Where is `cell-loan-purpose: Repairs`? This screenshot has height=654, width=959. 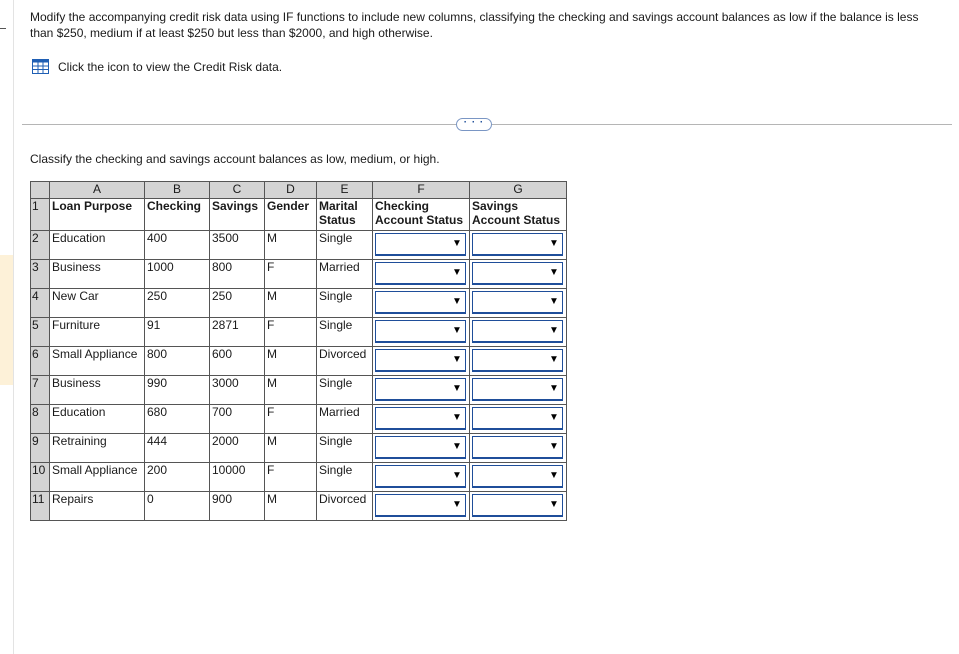 cell-loan-purpose: Repairs is located at coordinates (97, 506).